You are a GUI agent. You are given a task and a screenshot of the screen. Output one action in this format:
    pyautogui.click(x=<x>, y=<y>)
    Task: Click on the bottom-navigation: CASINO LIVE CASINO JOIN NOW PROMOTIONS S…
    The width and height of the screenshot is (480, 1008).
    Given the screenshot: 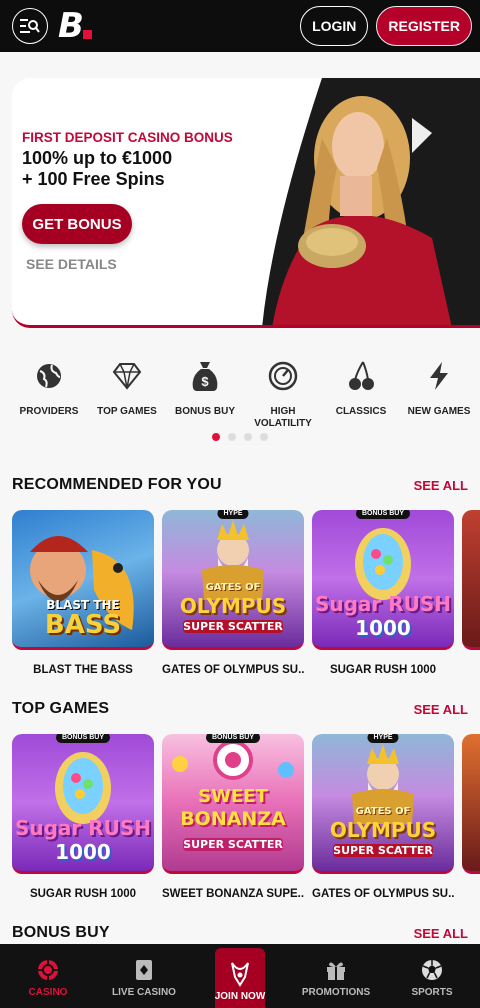 What is the action you would take?
    pyautogui.click(x=240, y=976)
    